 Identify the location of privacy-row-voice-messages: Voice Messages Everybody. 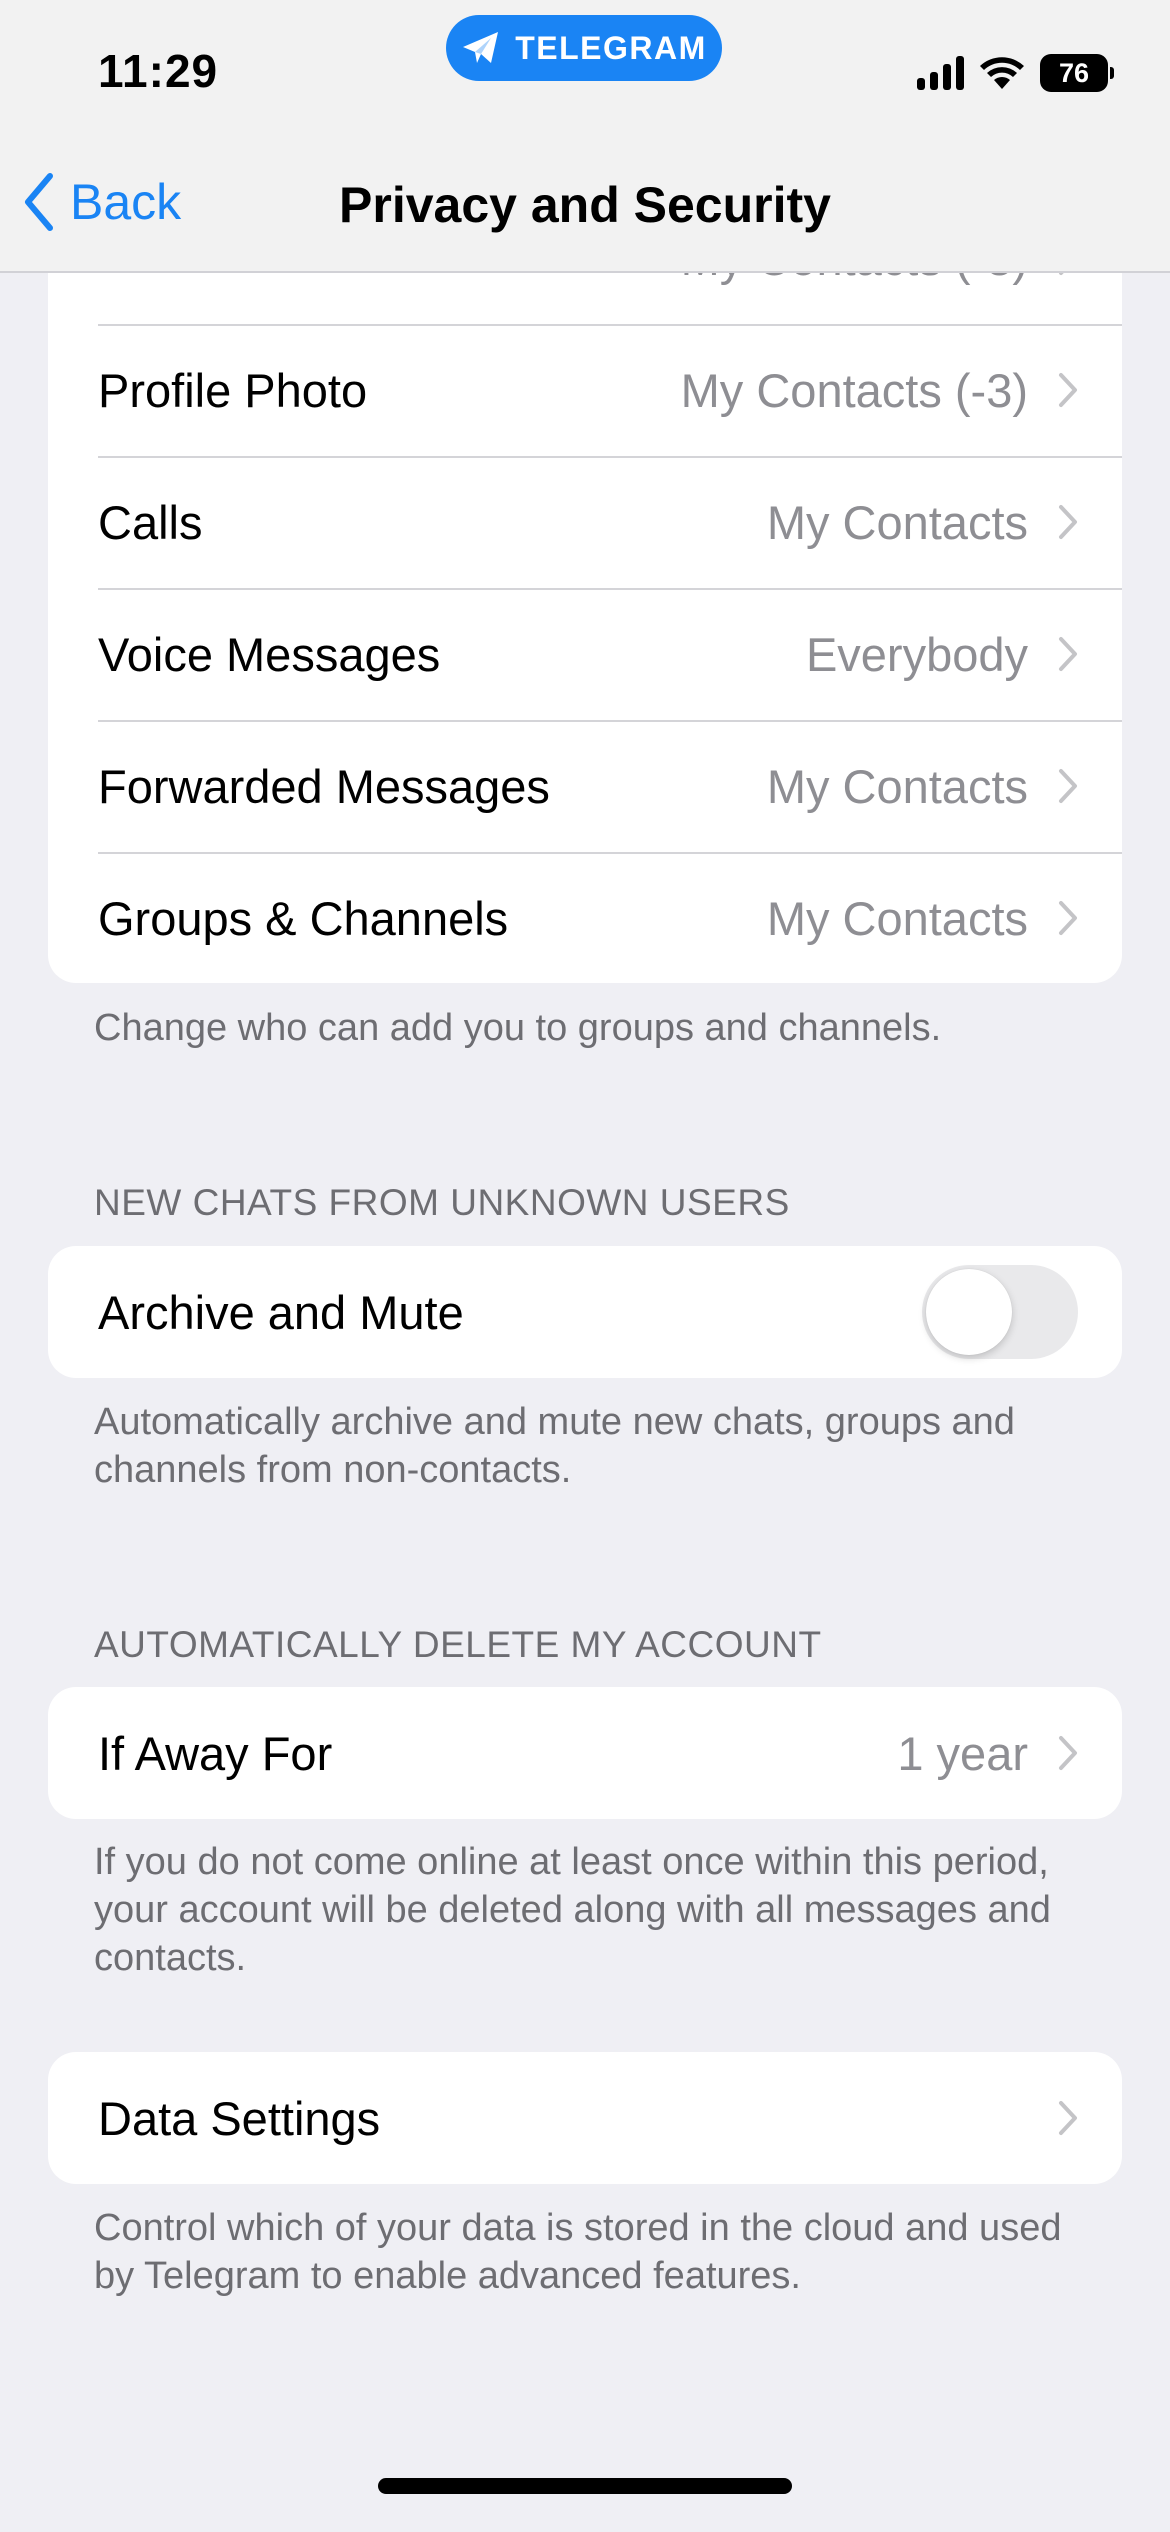
(585, 654).